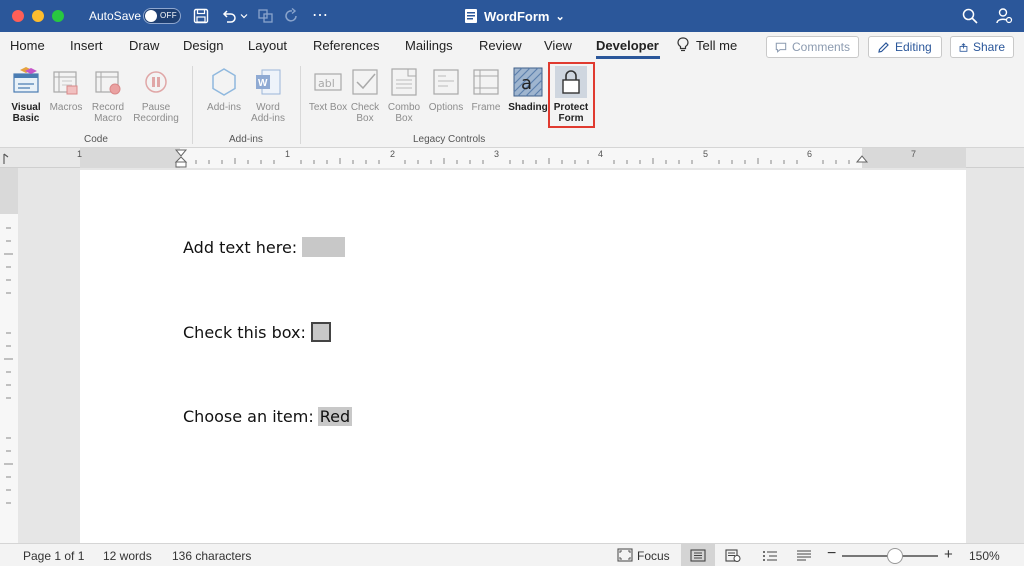 The height and width of the screenshot is (566, 1024). Describe the element at coordinates (229, 16) in the screenshot. I see `undo-icon` at that location.